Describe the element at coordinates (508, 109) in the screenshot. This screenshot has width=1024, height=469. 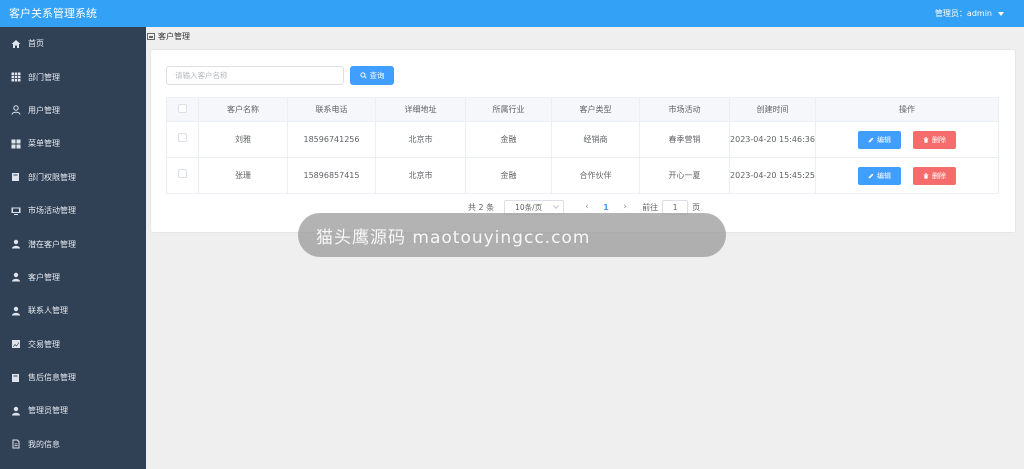
I see `column-header: 所属行业` at that location.